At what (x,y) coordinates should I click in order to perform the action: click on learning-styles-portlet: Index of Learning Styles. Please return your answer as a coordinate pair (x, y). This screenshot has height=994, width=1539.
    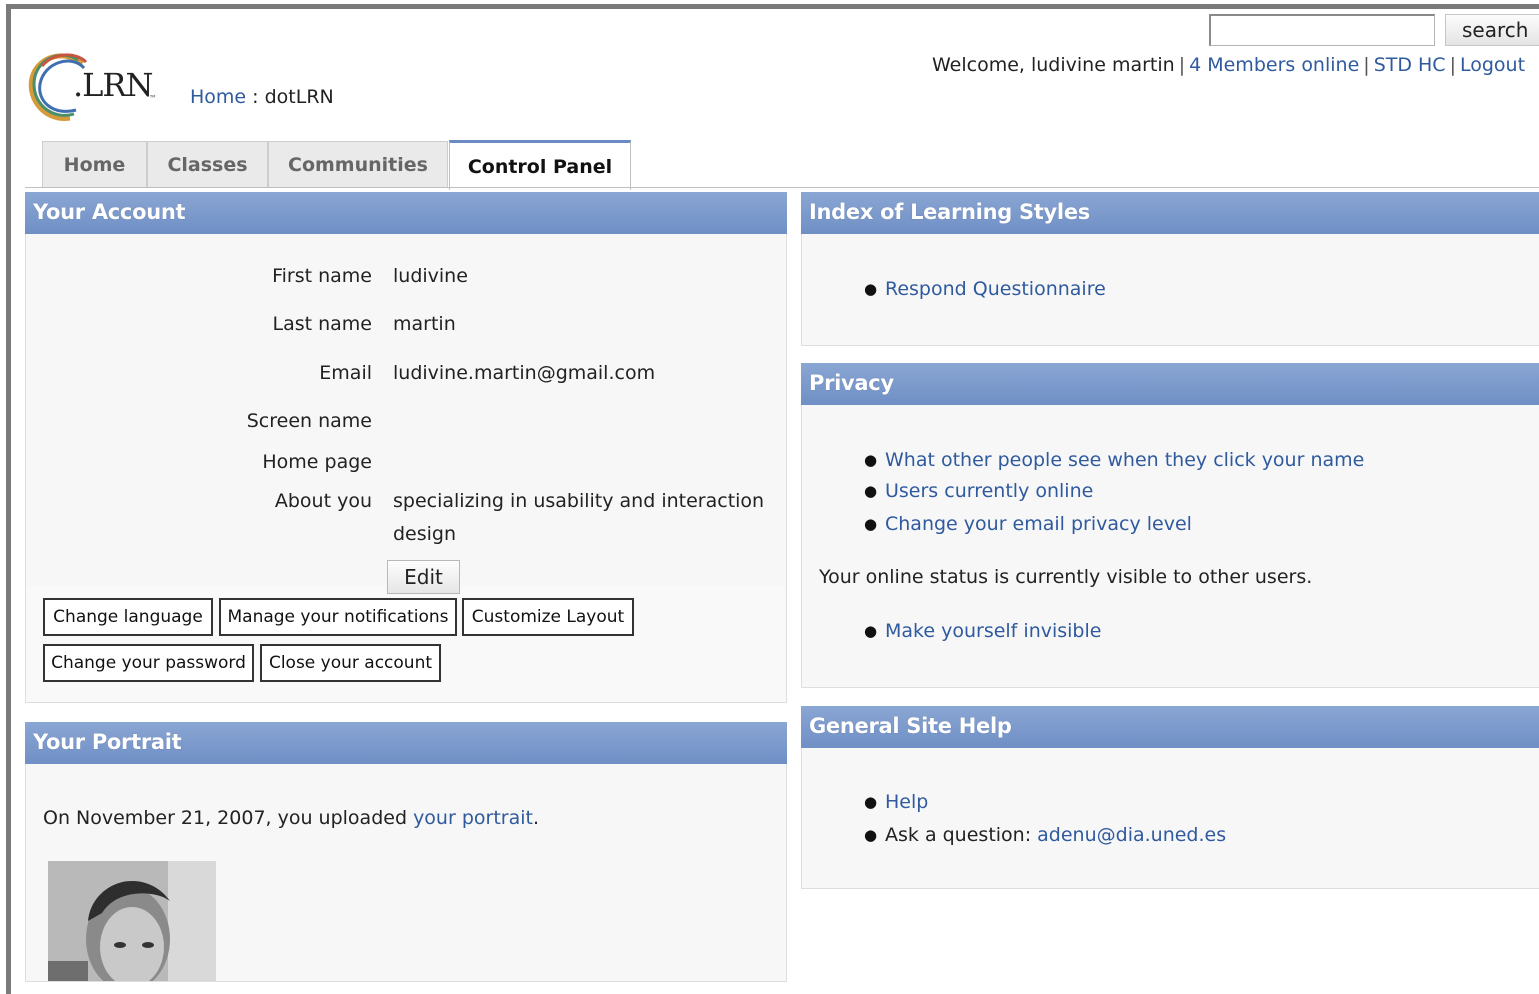
    Looking at the image, I should click on (1170, 269).